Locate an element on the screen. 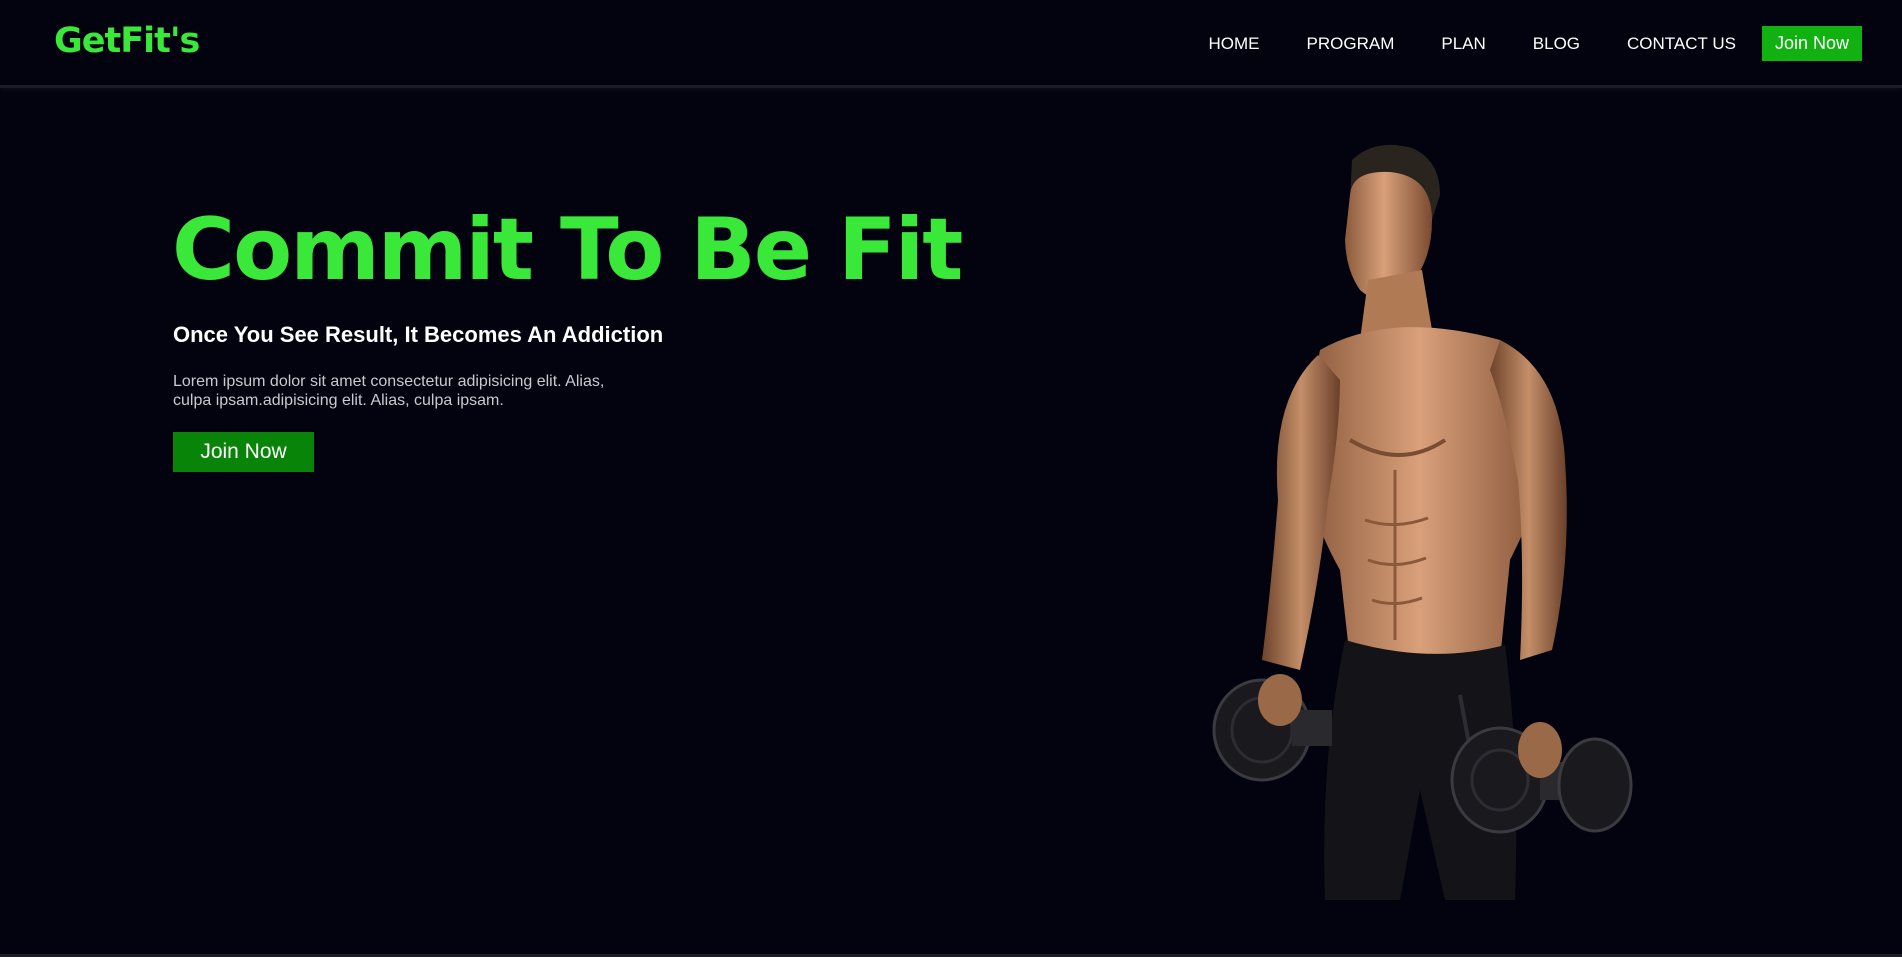 This screenshot has width=1902, height=957. nav-contact-us: CONTACT US is located at coordinates (1681, 44).